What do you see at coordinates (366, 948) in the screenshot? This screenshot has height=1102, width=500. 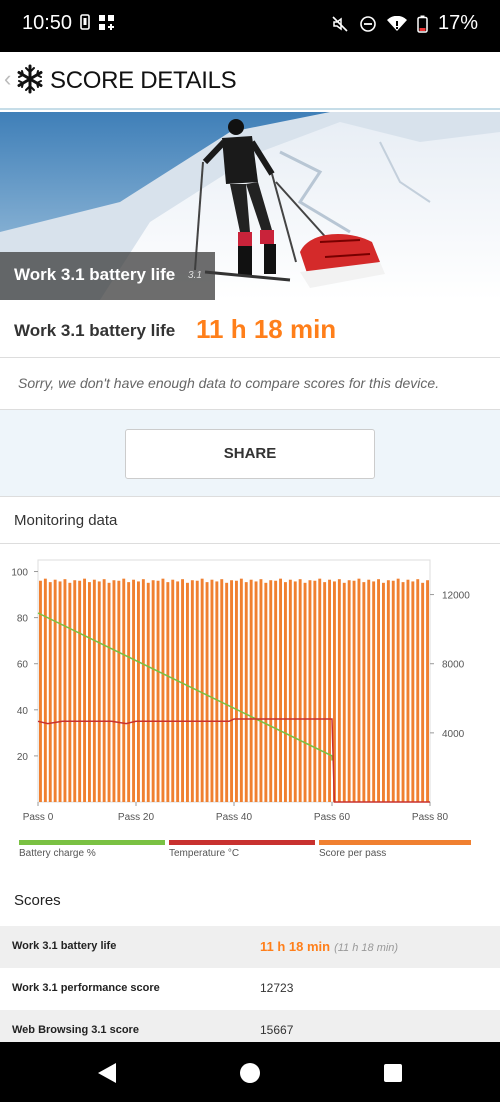 I see `score-value-sub: (11 h 18 min)` at bounding box center [366, 948].